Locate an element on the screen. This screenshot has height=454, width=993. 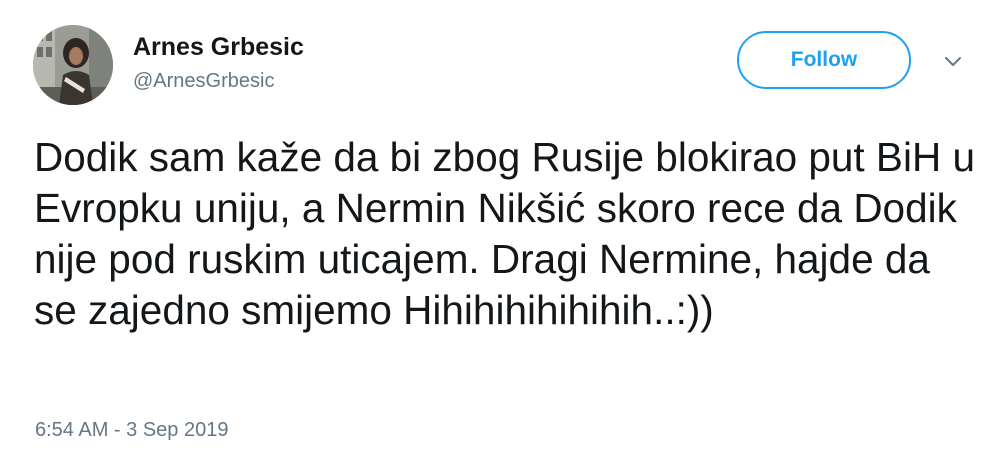
follow-button: Follow is located at coordinates (824, 60).